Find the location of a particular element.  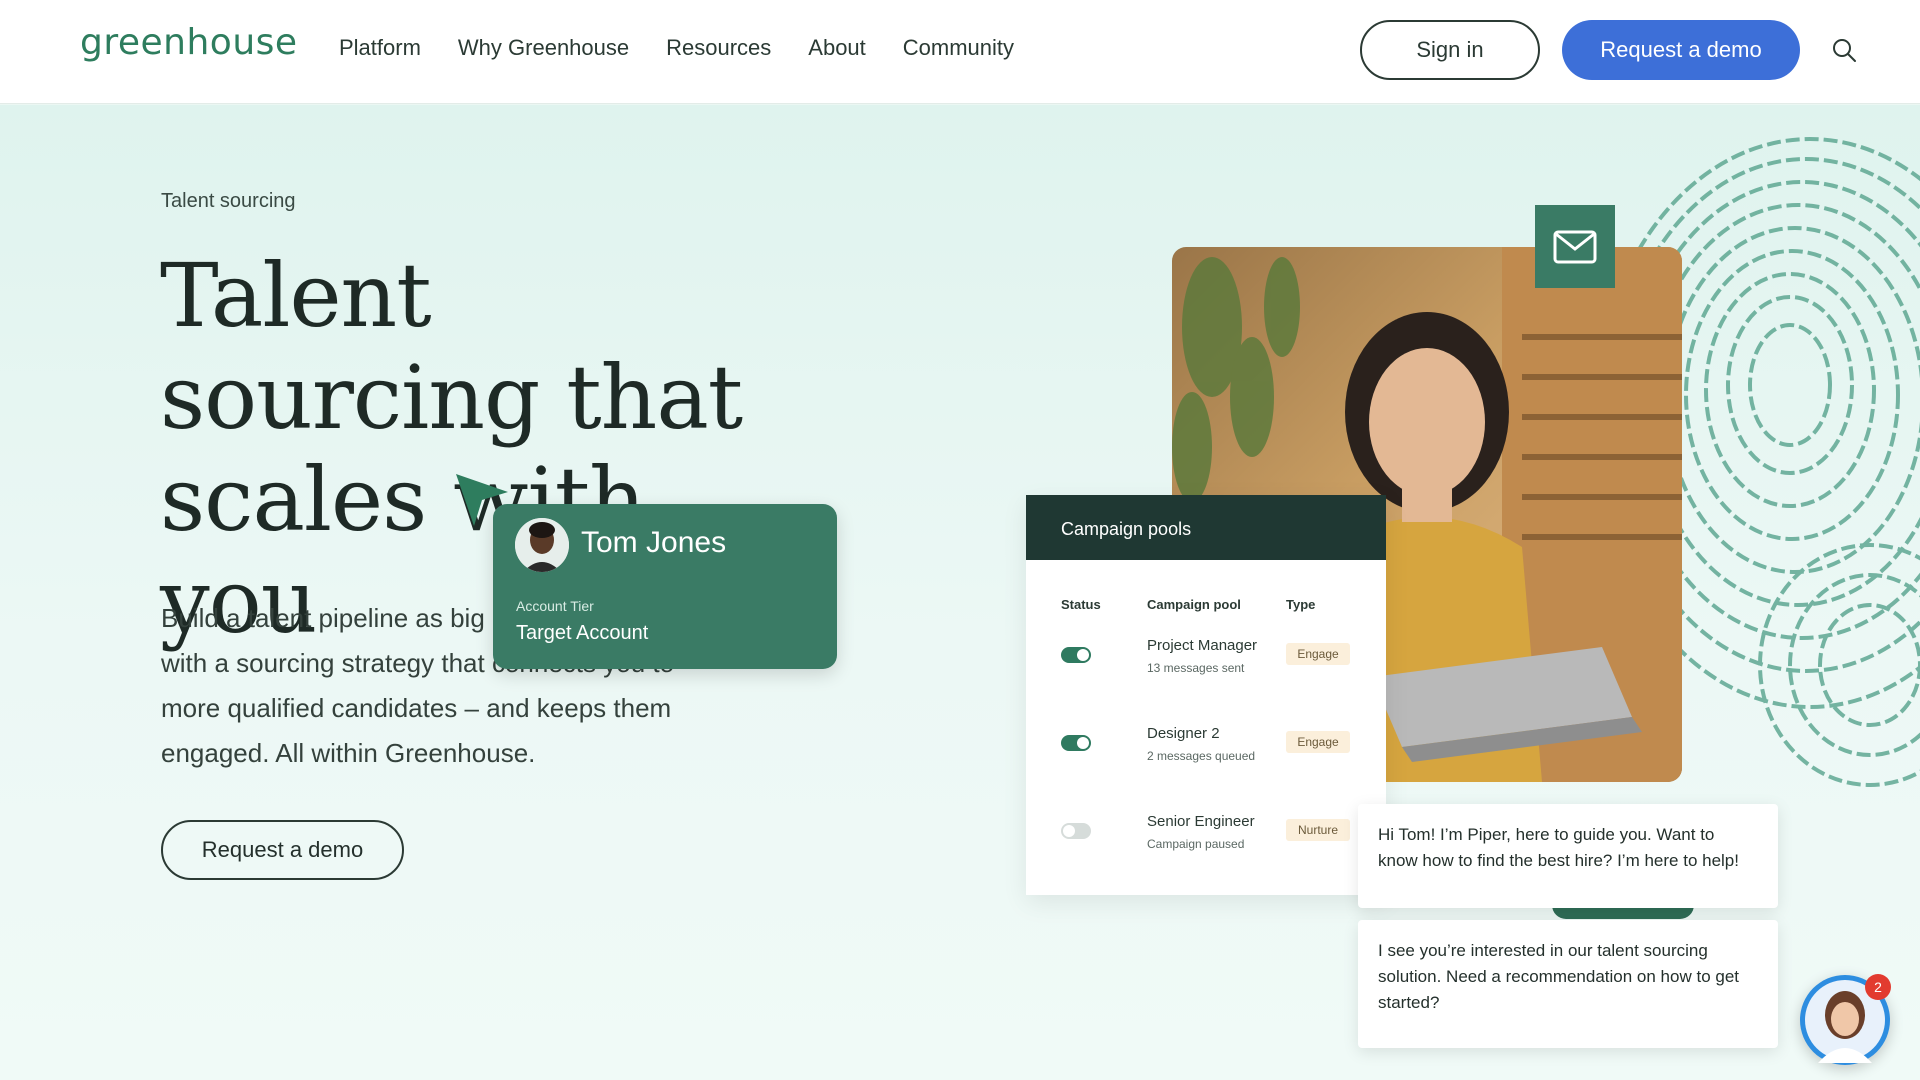

campaign-row: Designer 2 2 messages queued Engage is located at coordinates (1206, 755).